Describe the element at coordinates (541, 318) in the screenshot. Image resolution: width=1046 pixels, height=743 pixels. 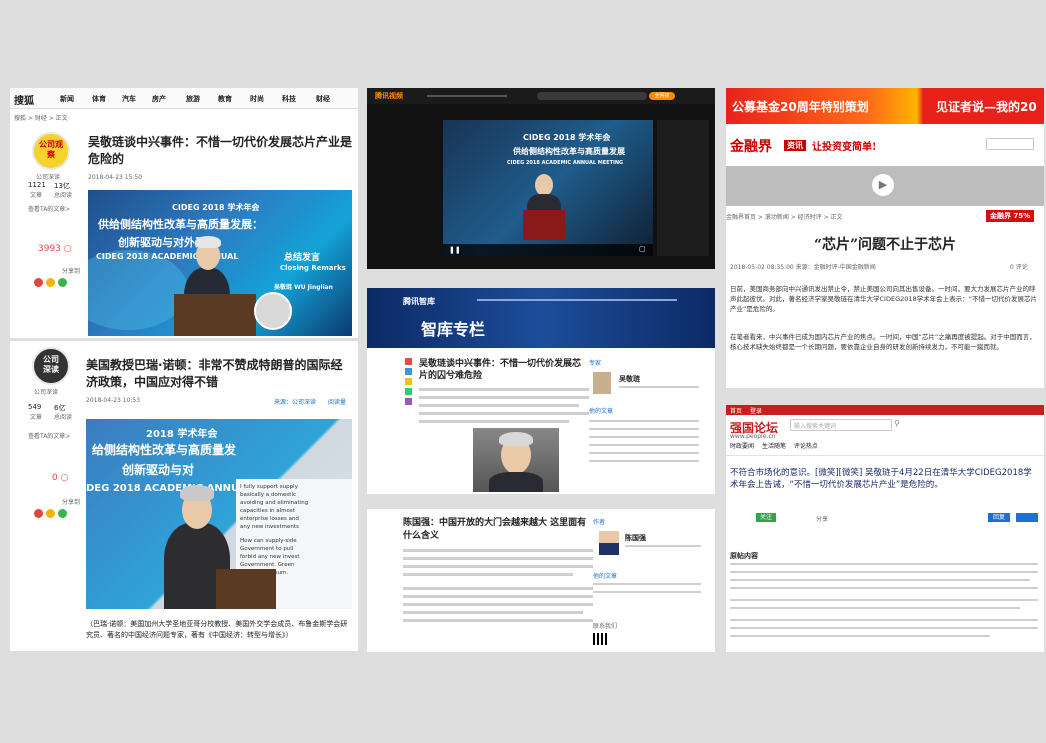
I see `think-tank-header: 腾讯智库 智库专栏` at that location.